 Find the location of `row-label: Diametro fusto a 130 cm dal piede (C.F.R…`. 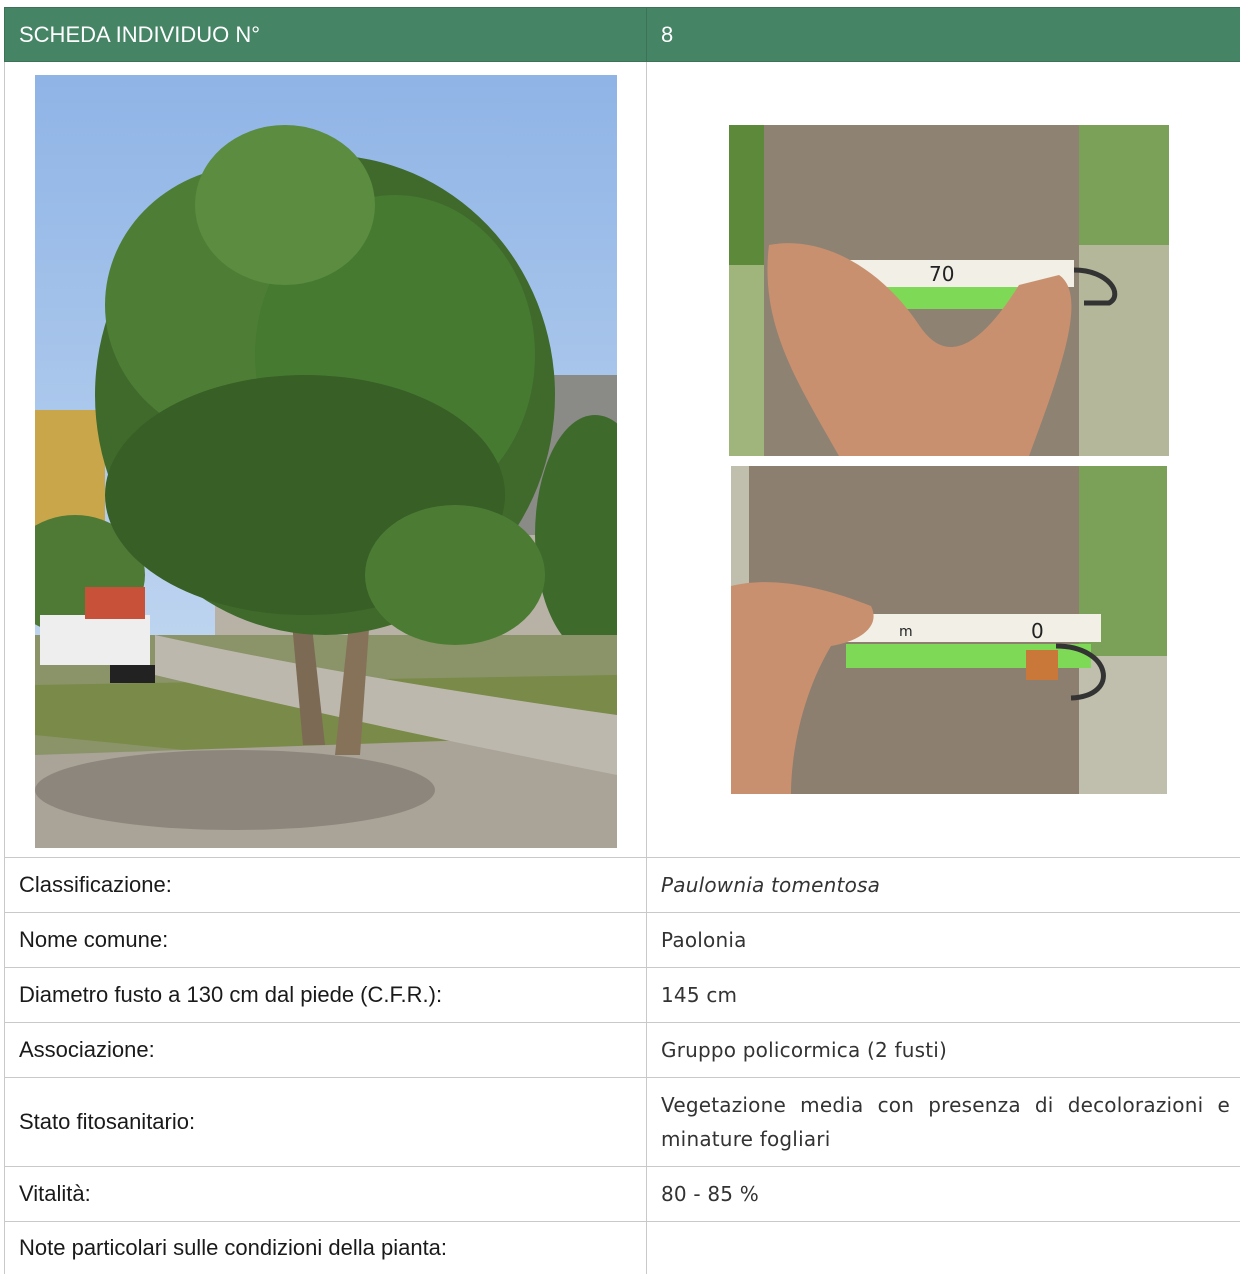

row-label: Diametro fusto a 130 cm dal piede (C.F.R… is located at coordinates (326, 995).